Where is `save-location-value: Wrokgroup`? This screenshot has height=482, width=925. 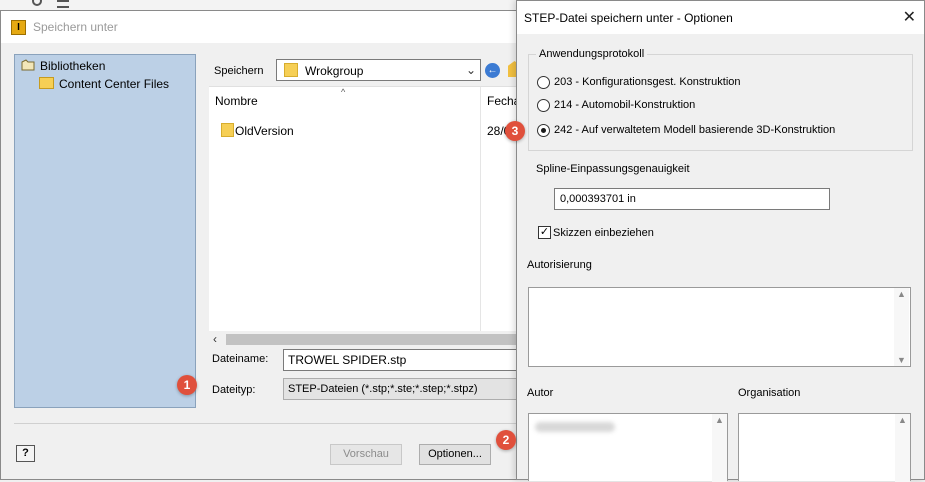 save-location-value: Wrokgroup is located at coordinates (334, 71).